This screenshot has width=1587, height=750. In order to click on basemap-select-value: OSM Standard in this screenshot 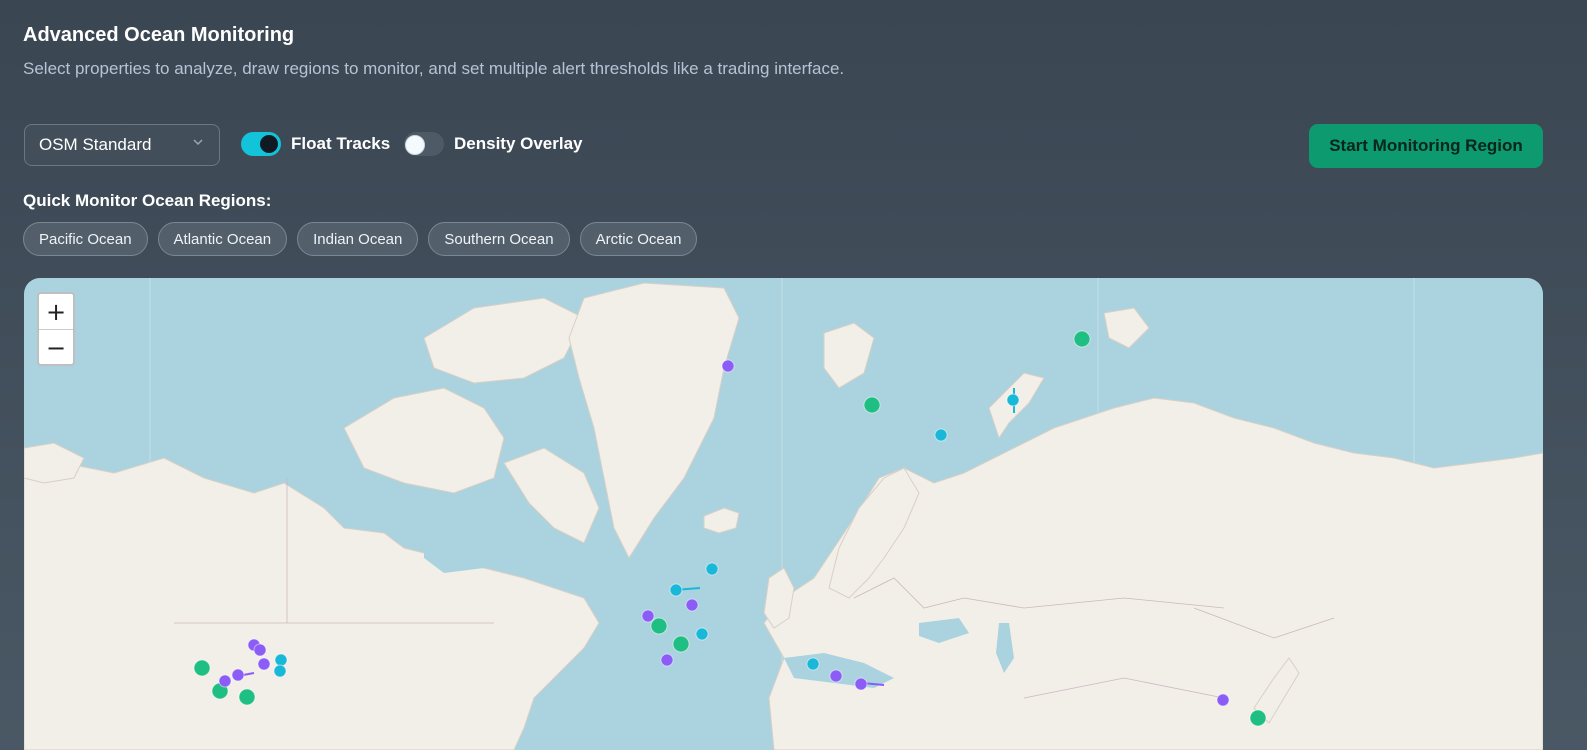, I will do `click(95, 144)`.